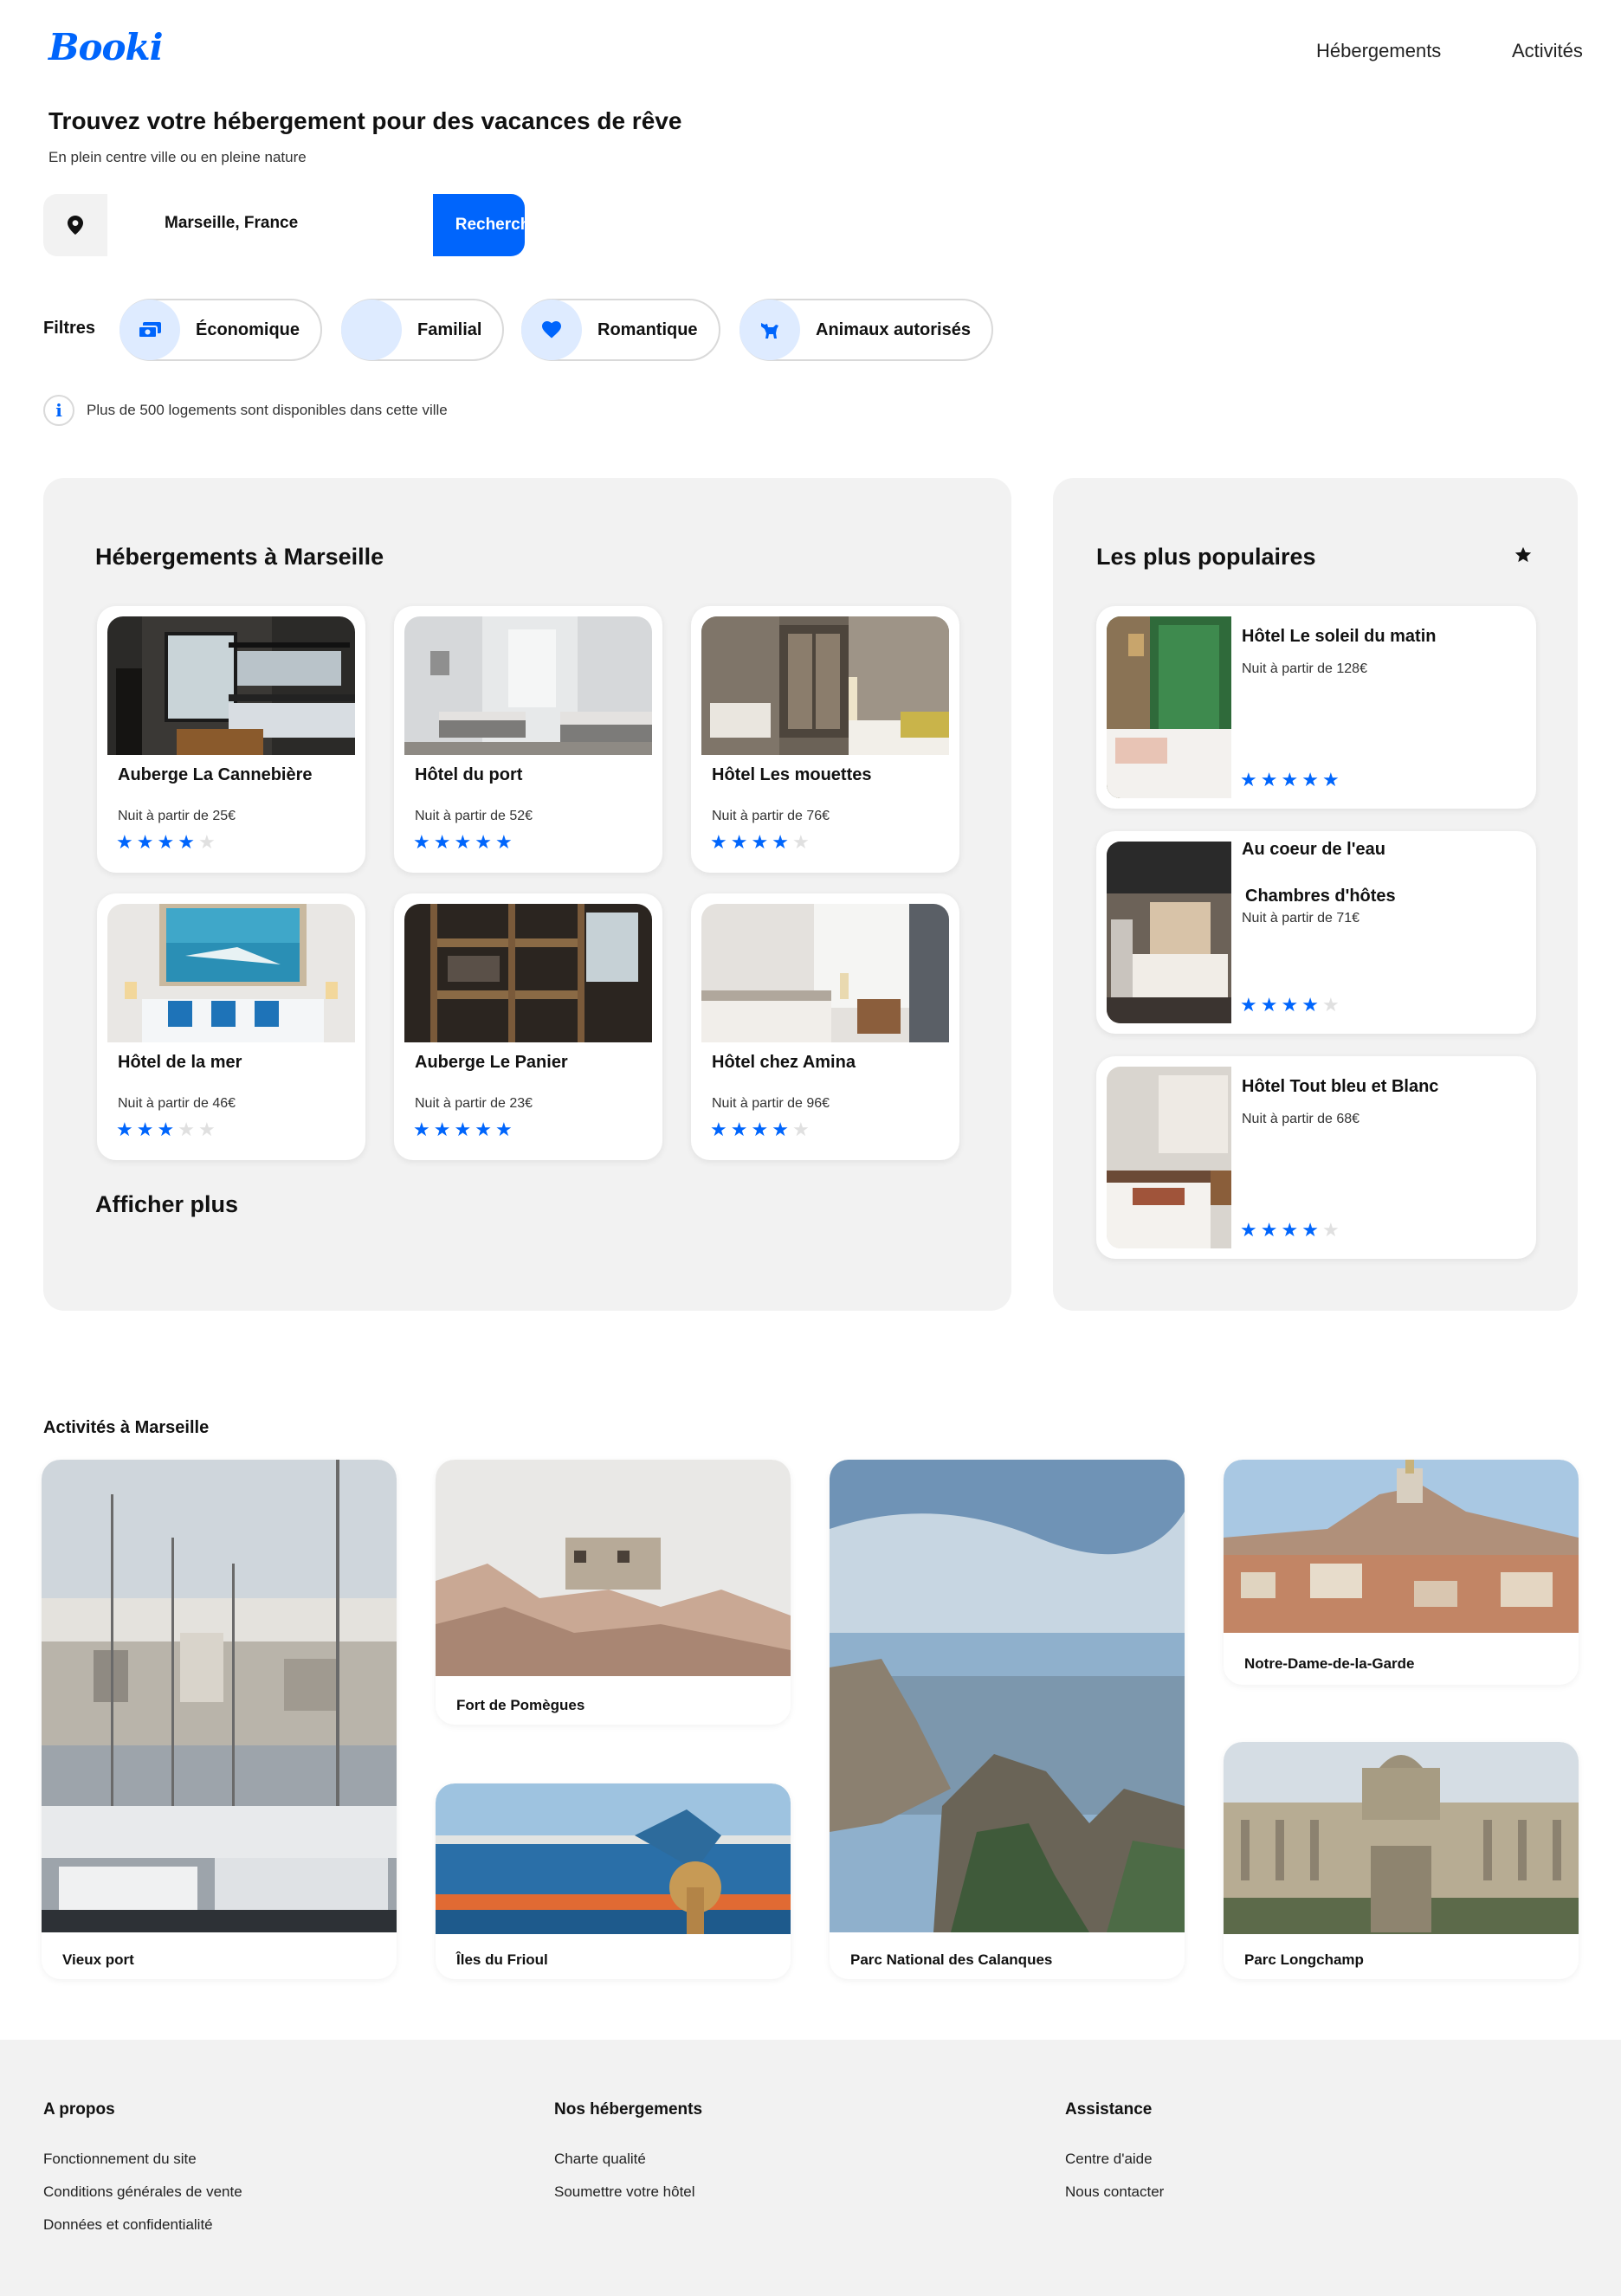  What do you see at coordinates (551, 330) in the screenshot?
I see `heart-icon` at bounding box center [551, 330].